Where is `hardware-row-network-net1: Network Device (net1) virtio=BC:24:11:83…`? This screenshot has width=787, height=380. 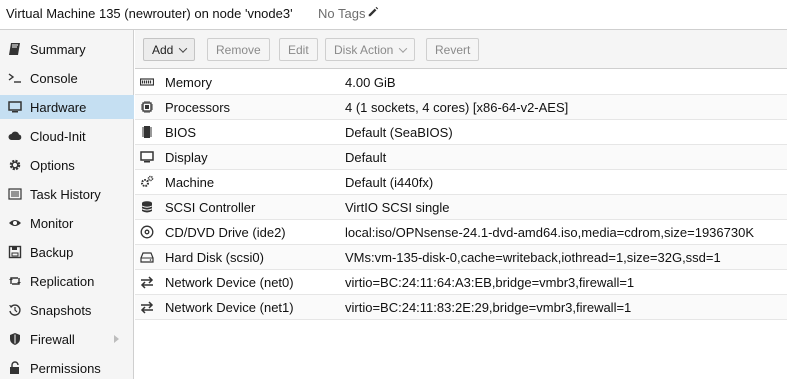
hardware-row-network-net1: Network Device (net1) virtio=BC:24:11:83… is located at coordinates (461, 307).